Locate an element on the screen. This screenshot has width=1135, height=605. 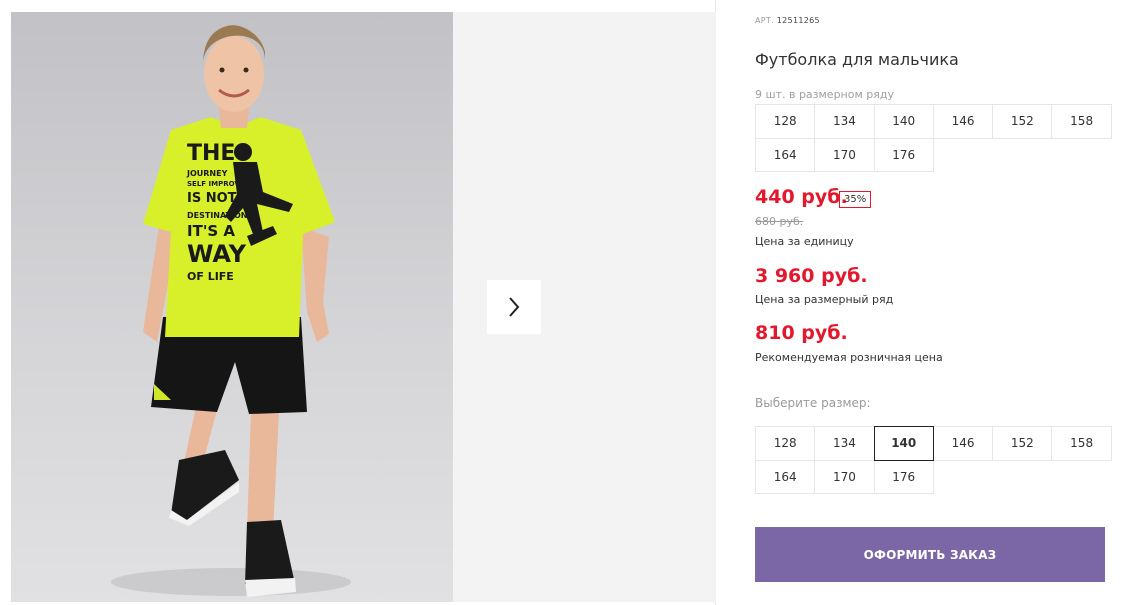
discount-badge: 35% is located at coordinates (855, 199).